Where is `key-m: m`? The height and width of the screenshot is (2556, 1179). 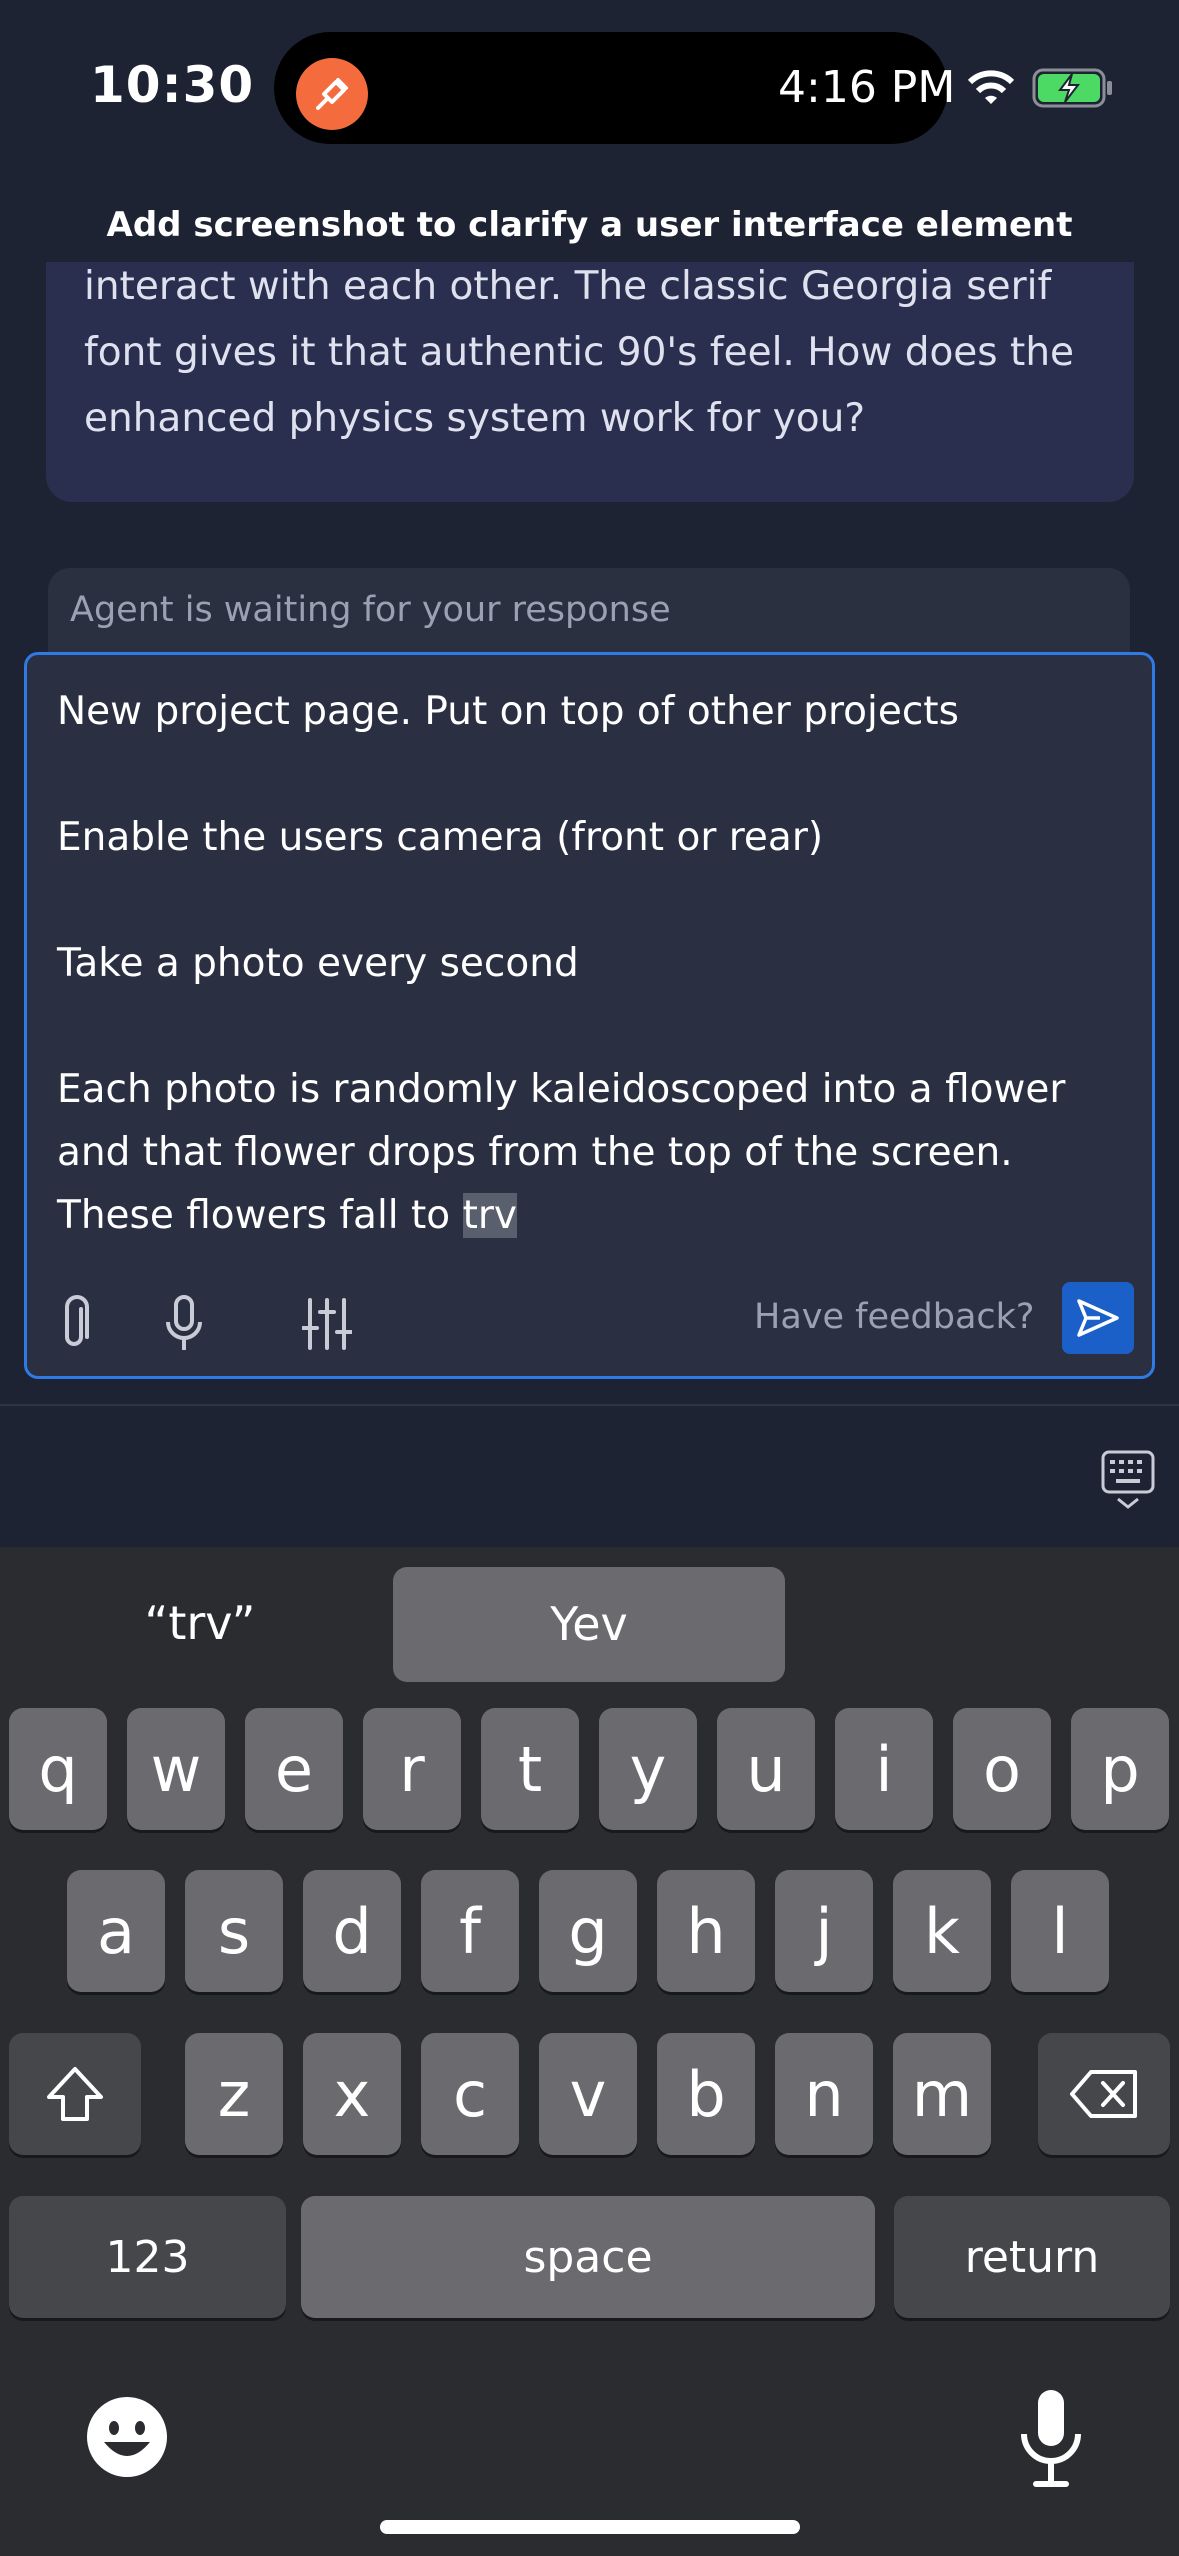 key-m: m is located at coordinates (942, 2094).